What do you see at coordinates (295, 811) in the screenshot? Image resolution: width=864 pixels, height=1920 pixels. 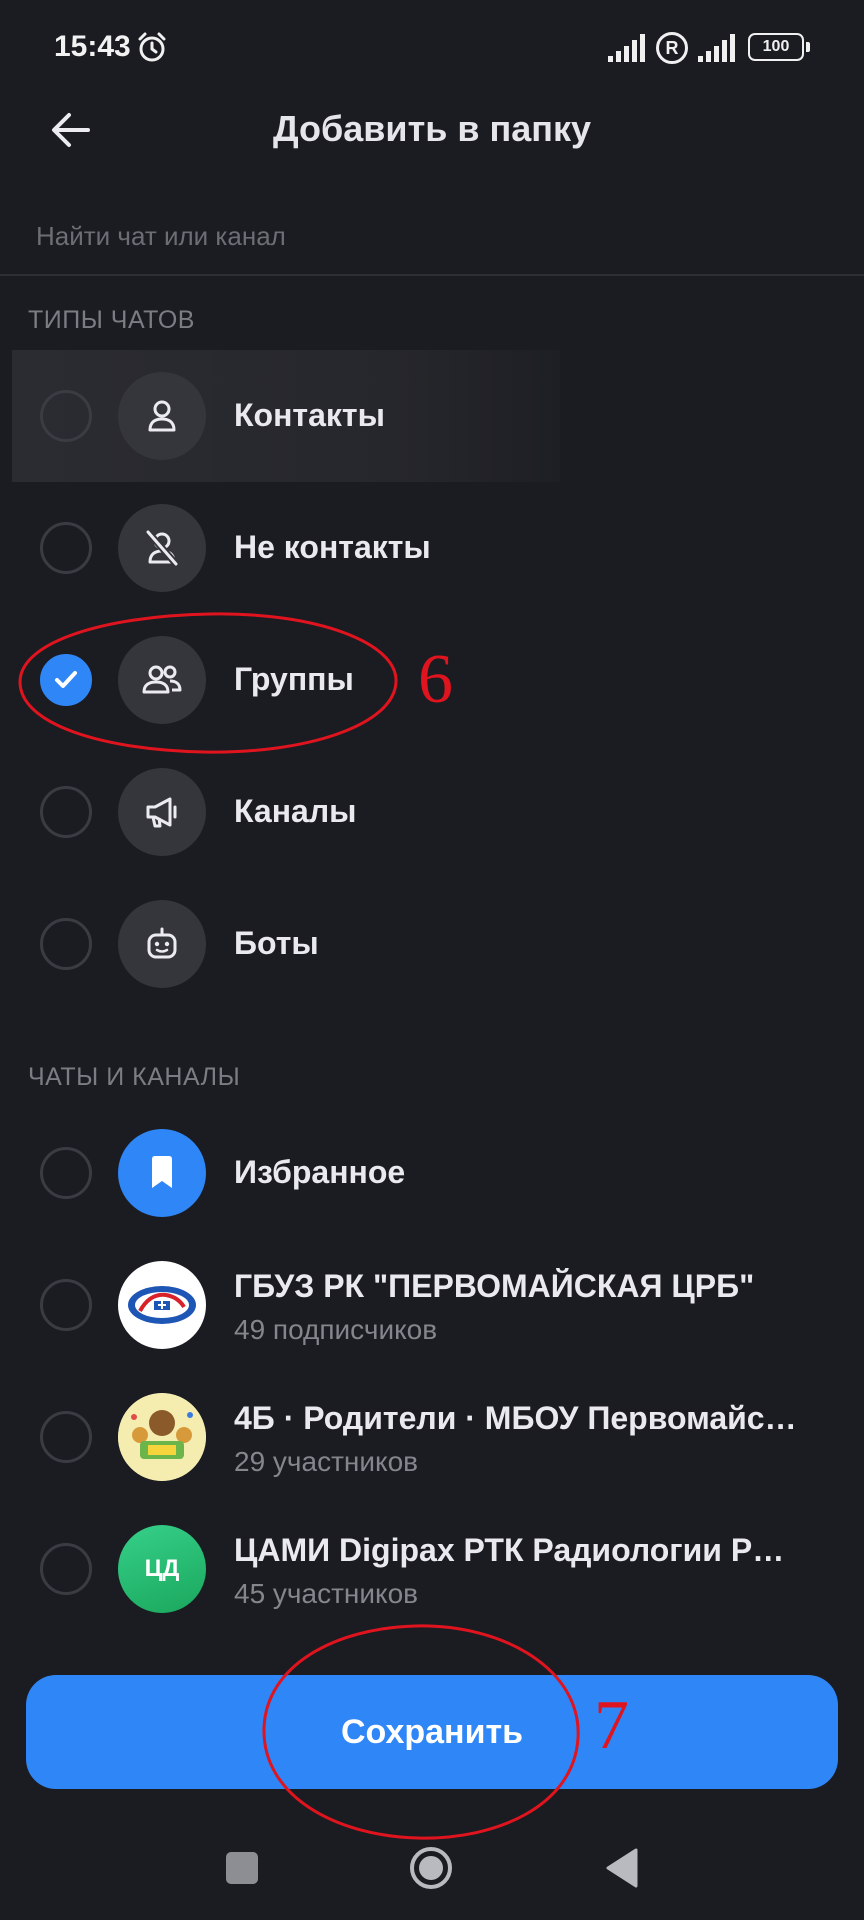 I see `chat-type-label: Каналы` at bounding box center [295, 811].